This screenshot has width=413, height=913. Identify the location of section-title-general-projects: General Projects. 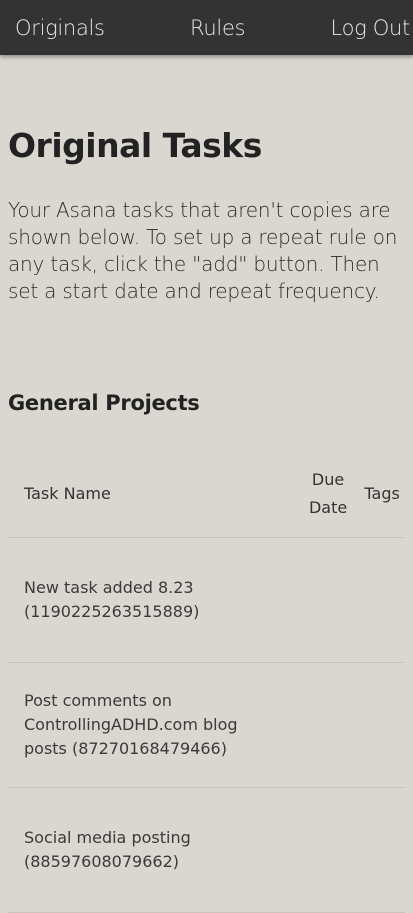
(104, 403).